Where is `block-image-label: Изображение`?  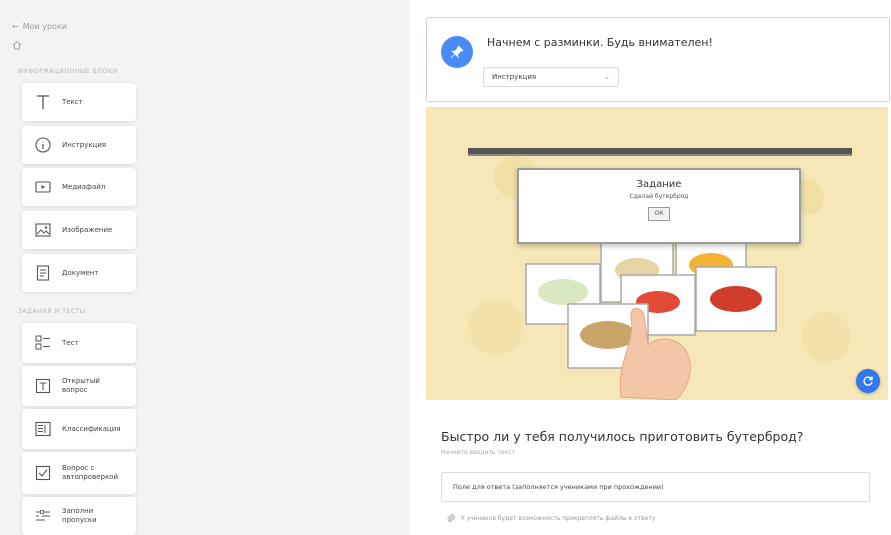
block-image-label: Изображение is located at coordinates (87, 229).